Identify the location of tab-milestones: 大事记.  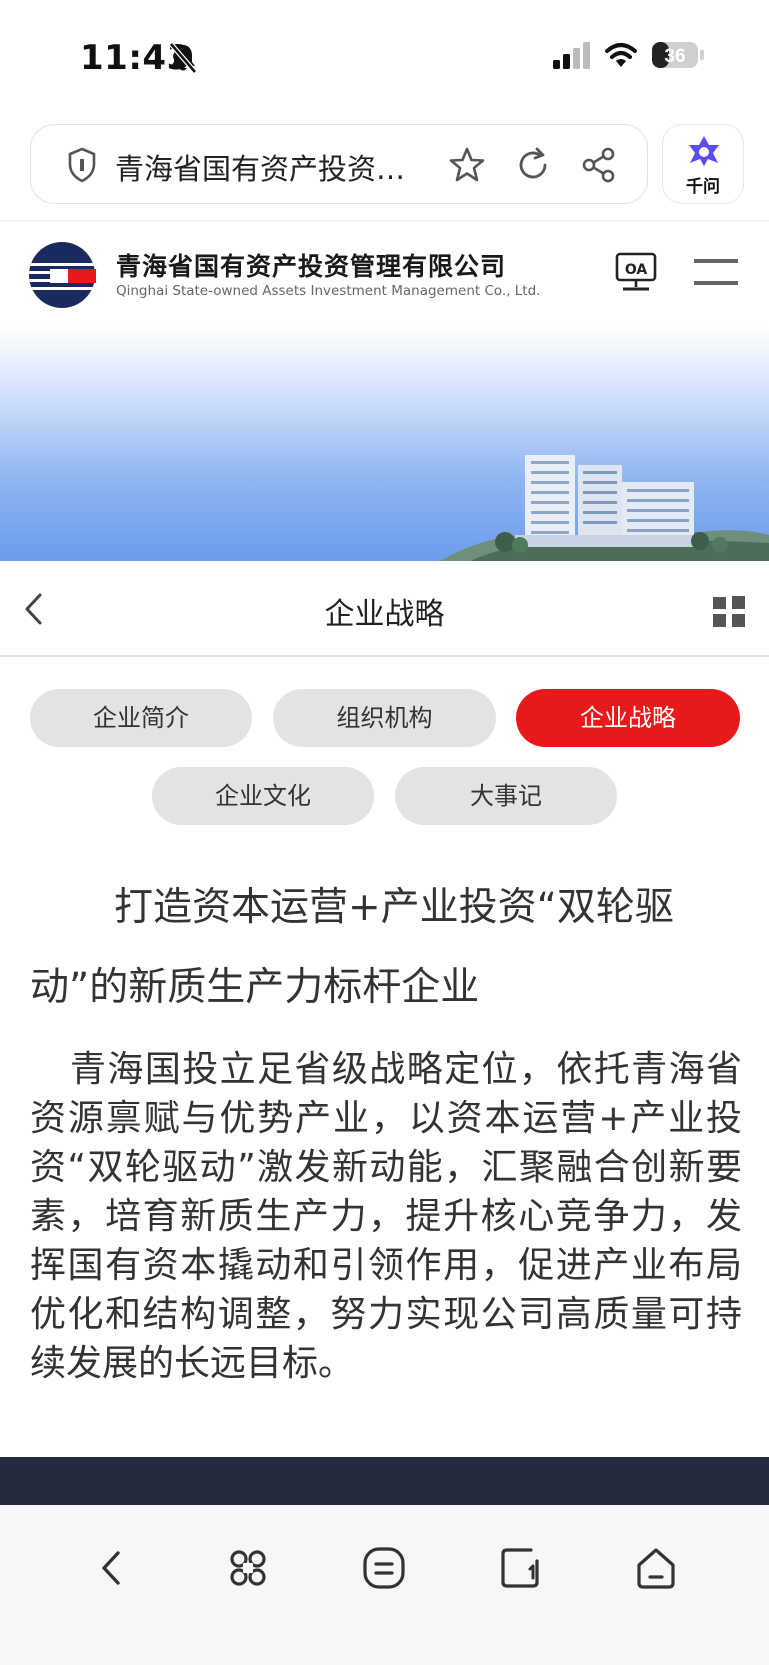
(506, 796).